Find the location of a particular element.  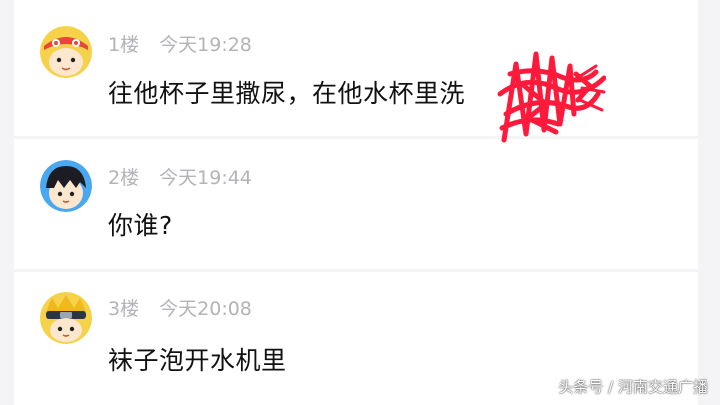

floor-number: 2楼 is located at coordinates (124, 178).